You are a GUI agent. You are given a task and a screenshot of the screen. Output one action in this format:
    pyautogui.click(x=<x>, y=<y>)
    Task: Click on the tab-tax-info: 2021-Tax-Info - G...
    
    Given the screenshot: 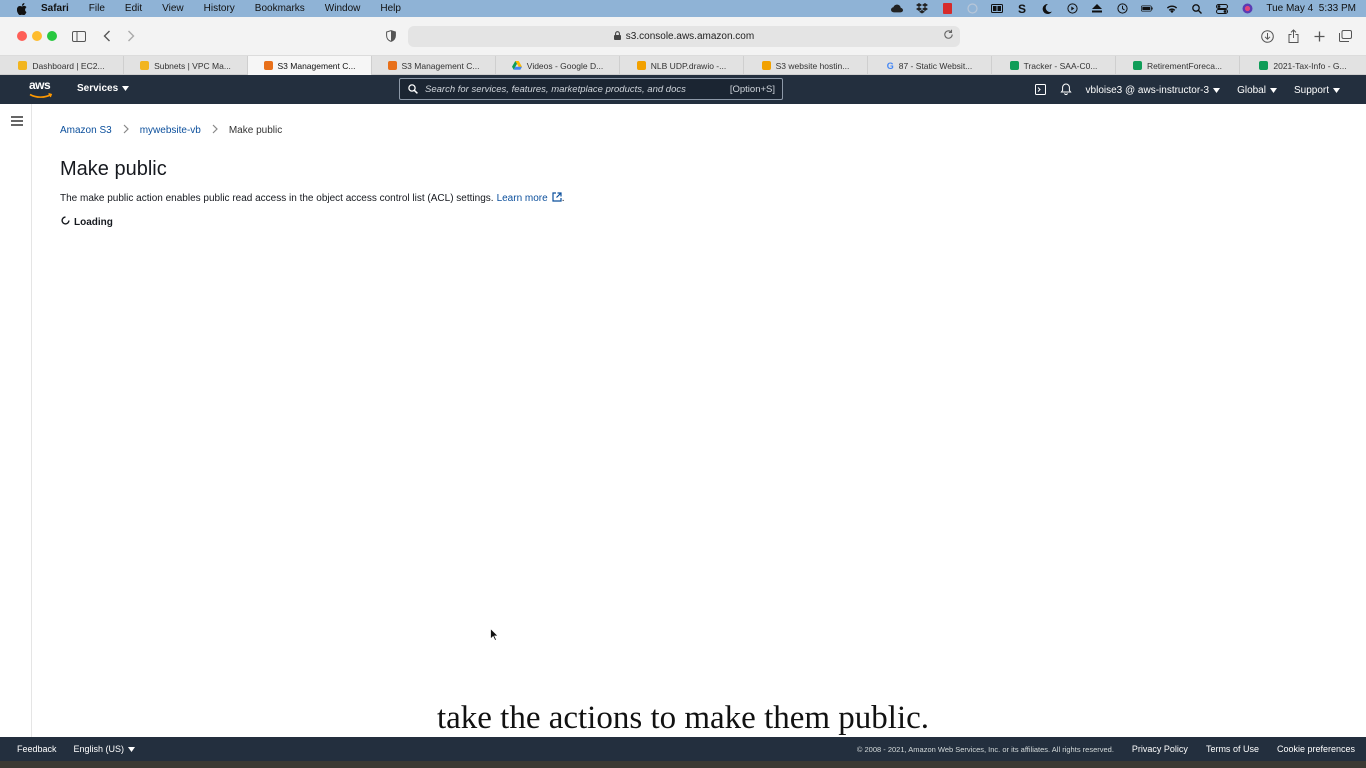 What is the action you would take?
    pyautogui.click(x=1303, y=65)
    